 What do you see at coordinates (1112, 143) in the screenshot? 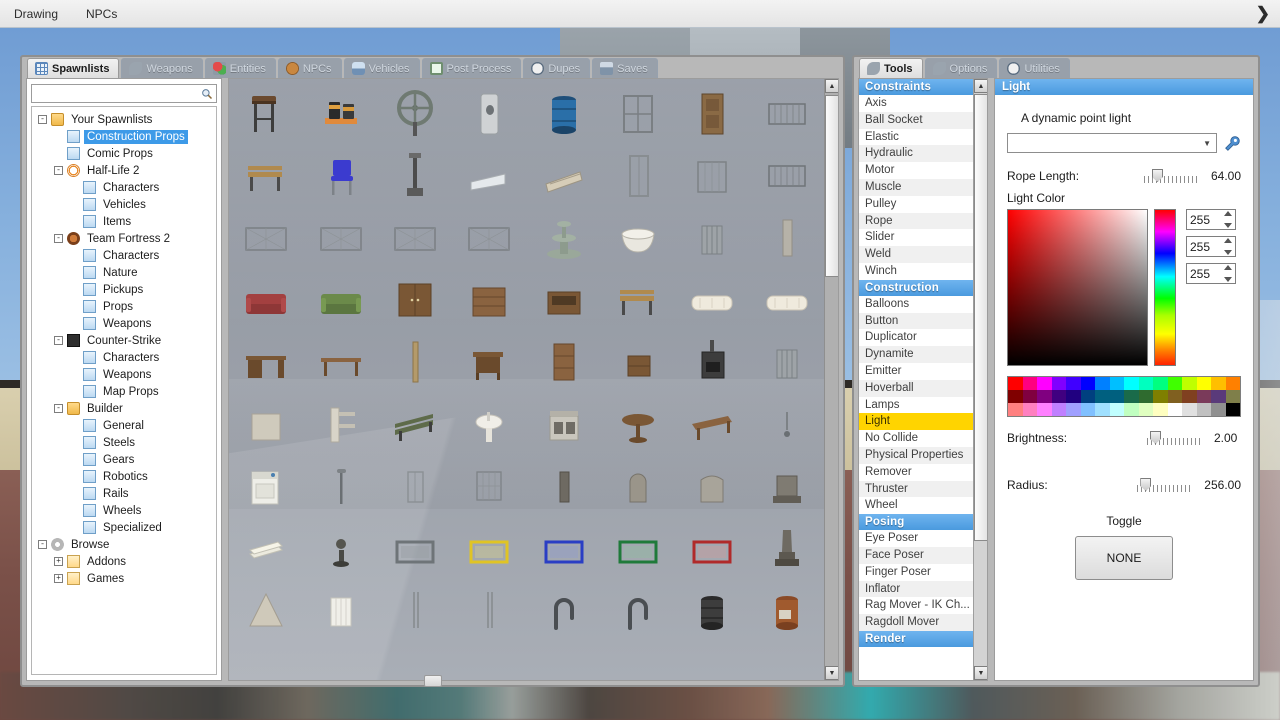
I see `preset-dropdown: ▼` at bounding box center [1112, 143].